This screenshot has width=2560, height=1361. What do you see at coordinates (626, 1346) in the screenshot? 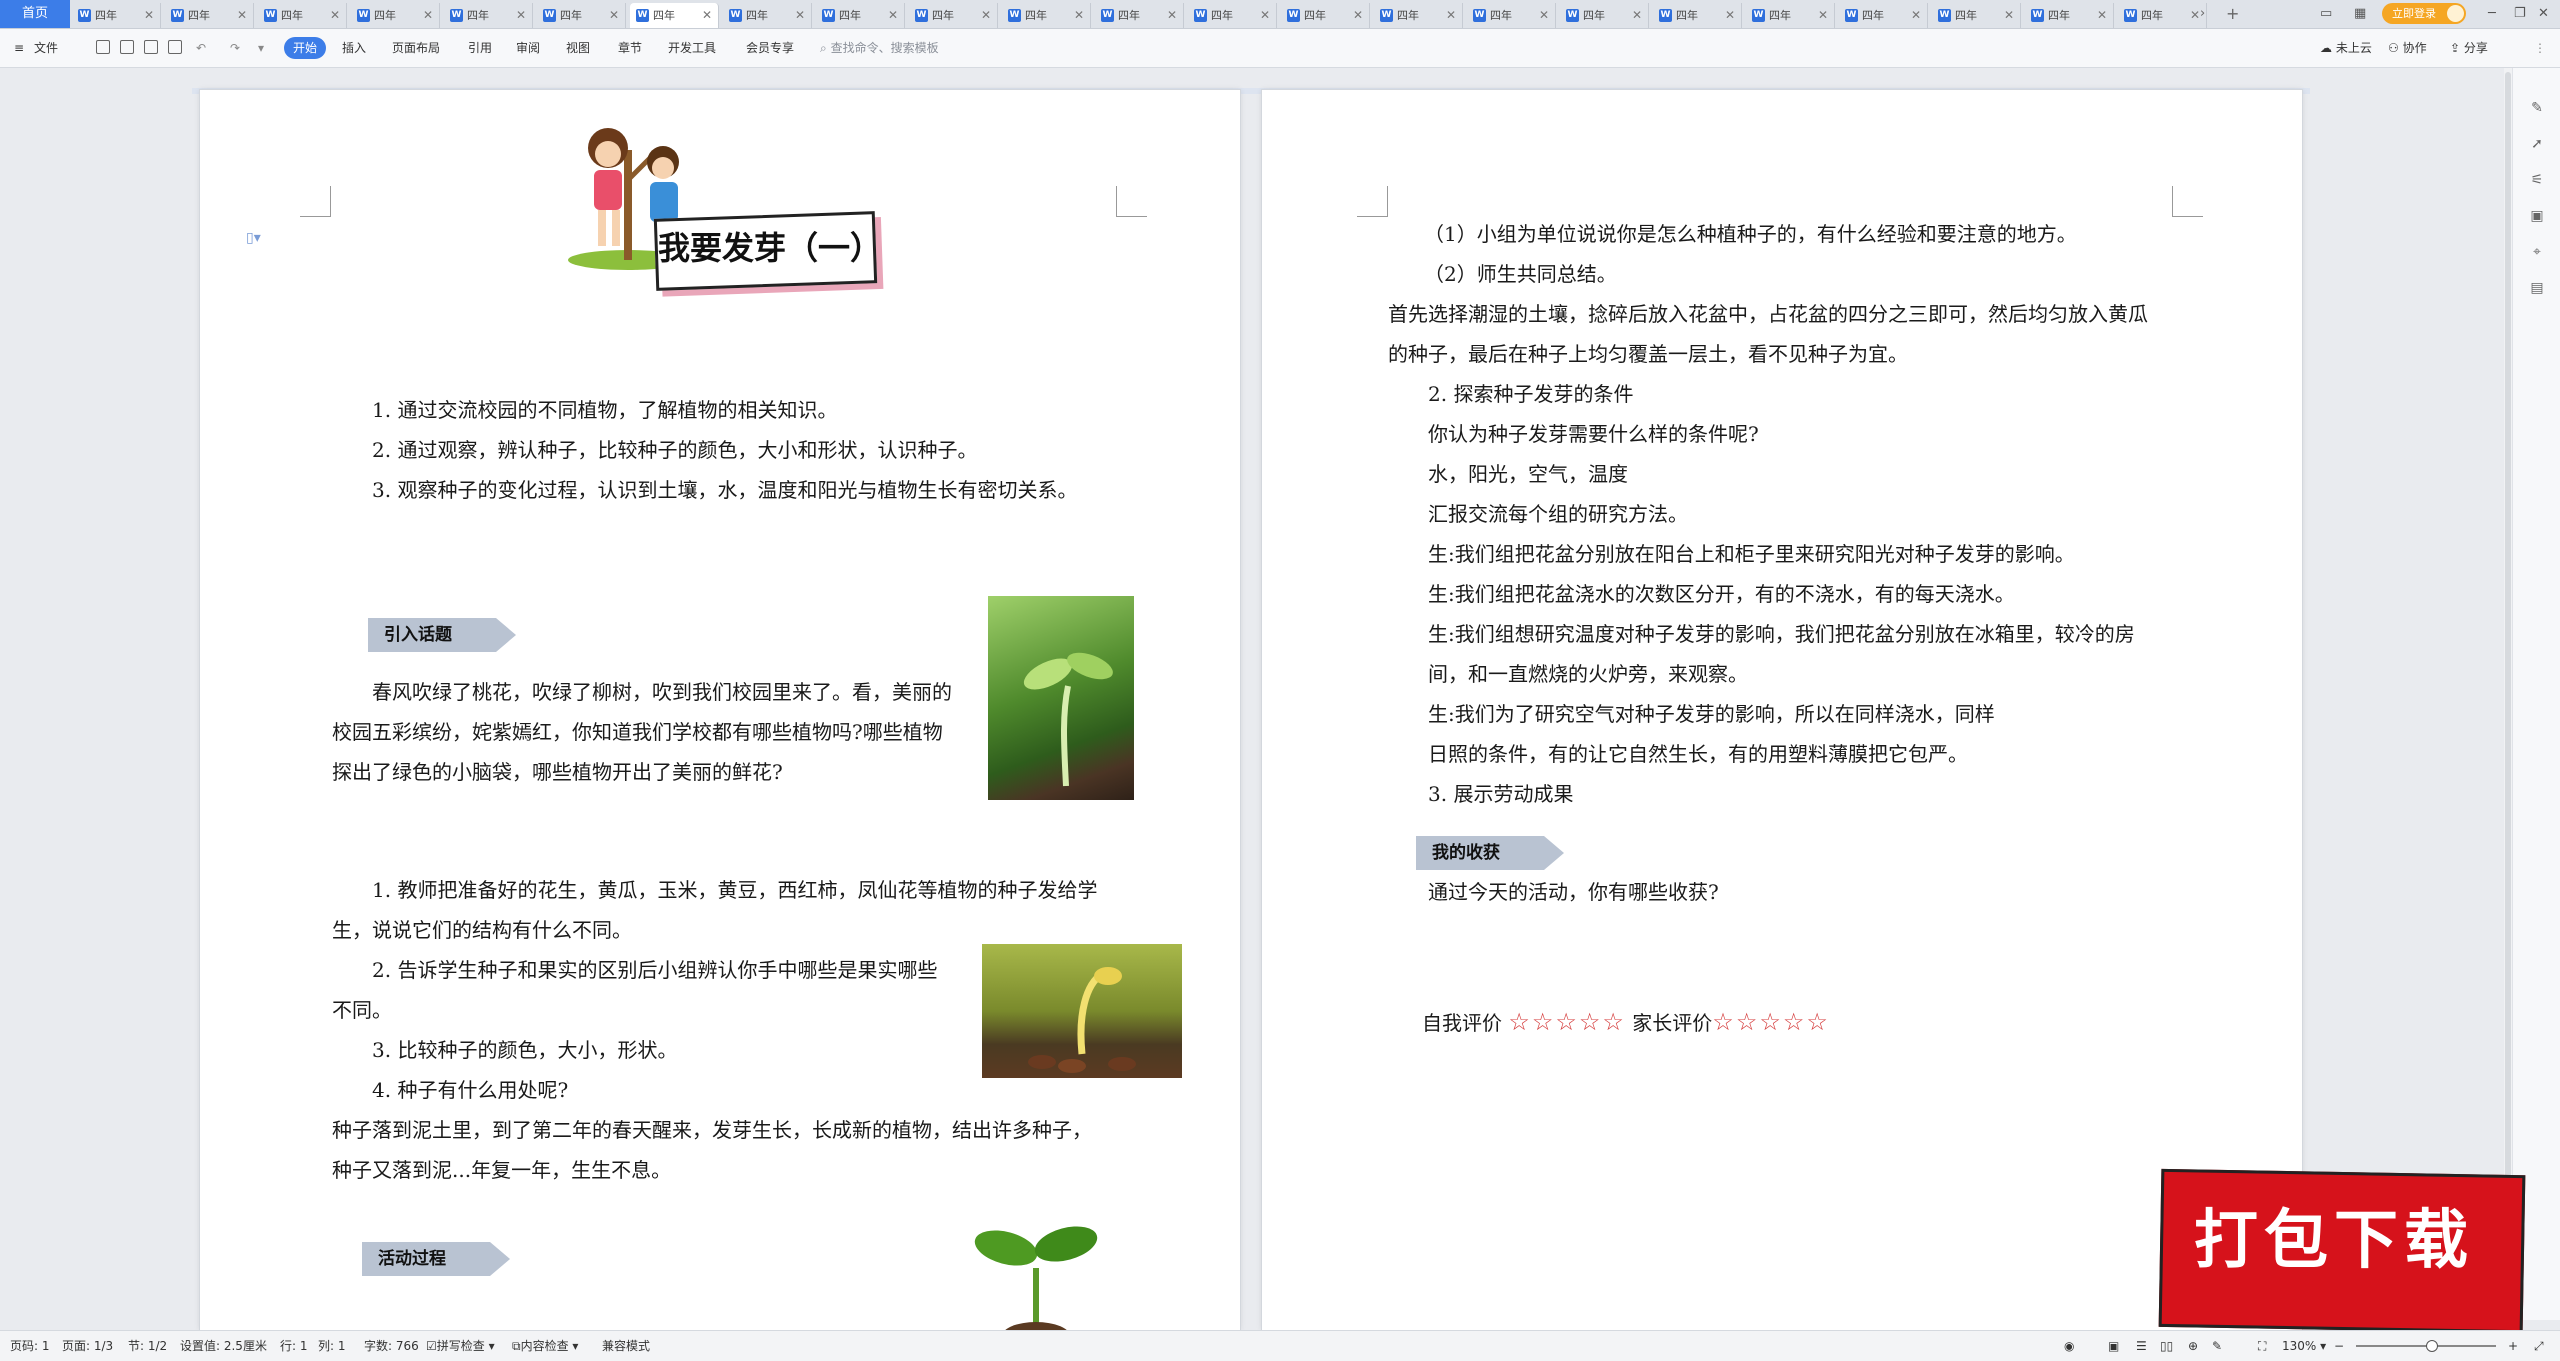
I see `compat-mode: 兼容模式` at bounding box center [626, 1346].